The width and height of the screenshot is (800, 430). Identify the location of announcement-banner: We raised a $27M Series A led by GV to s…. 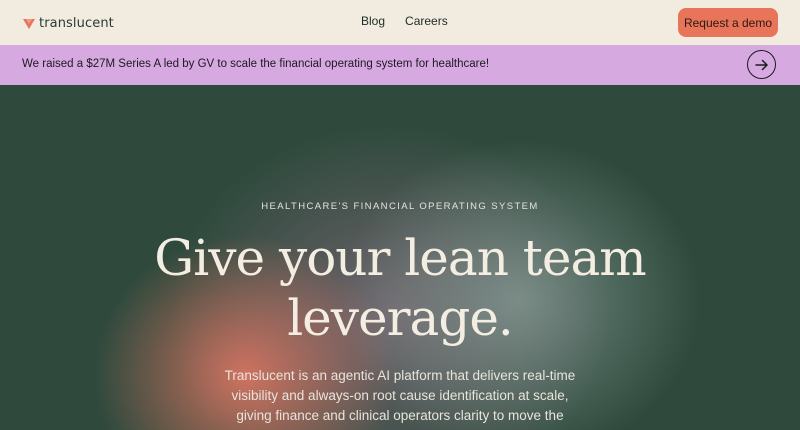
(400, 65).